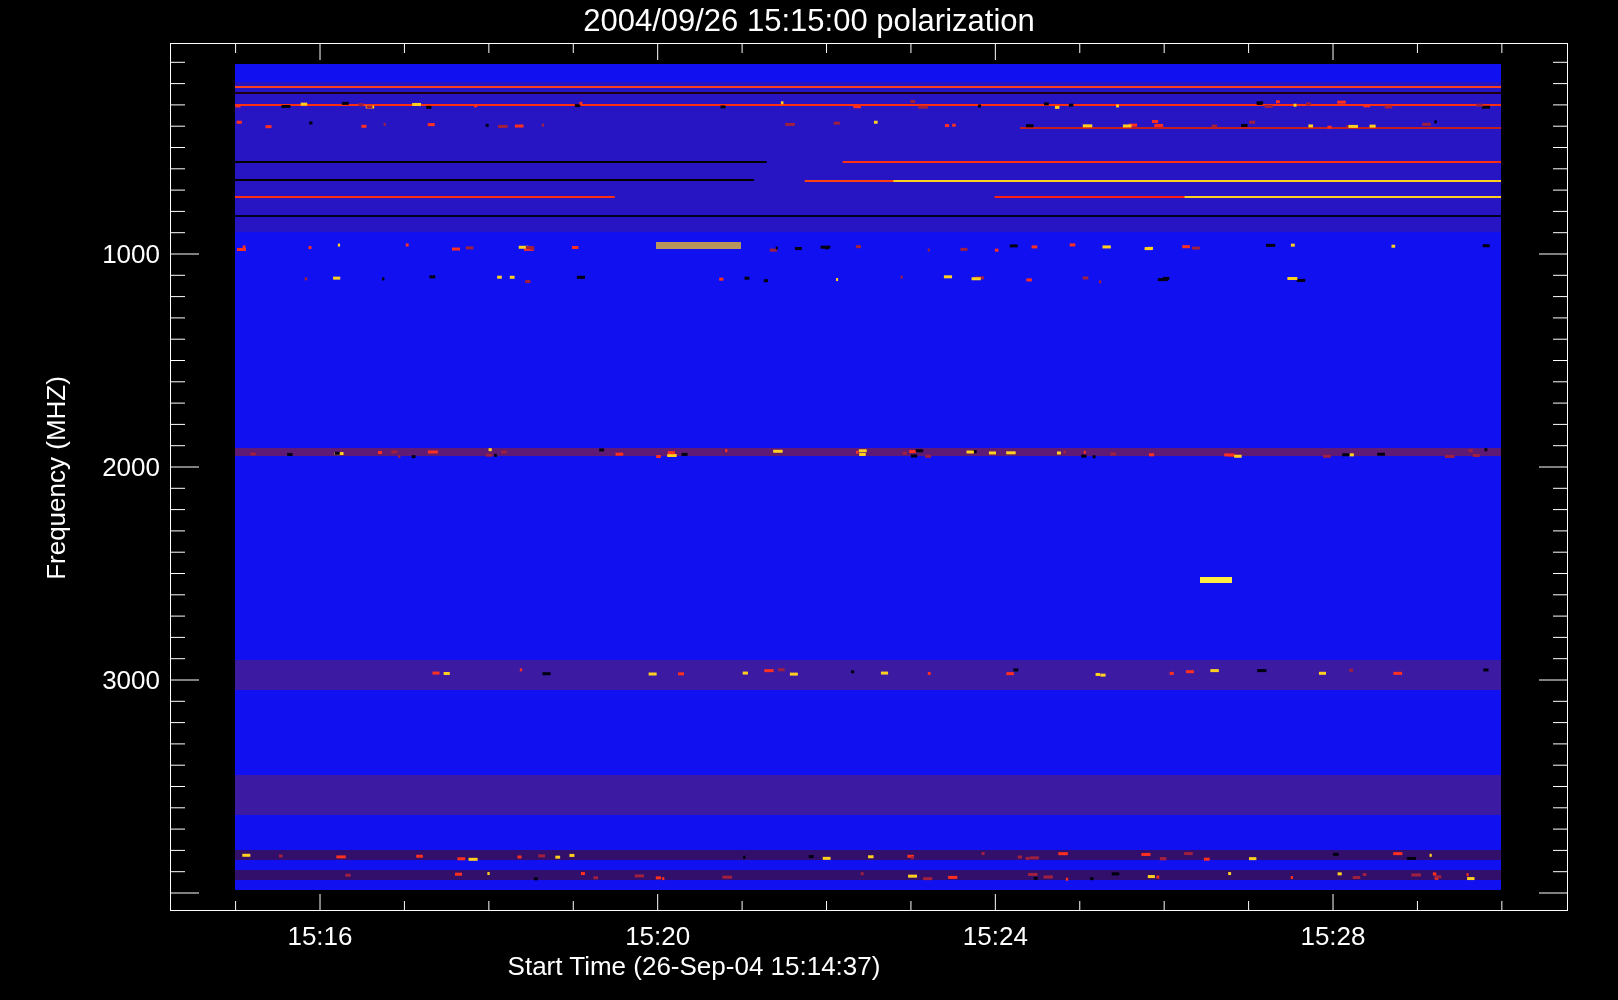  What do you see at coordinates (131, 680) in the screenshot?
I see `y-tick-label: 3000` at bounding box center [131, 680].